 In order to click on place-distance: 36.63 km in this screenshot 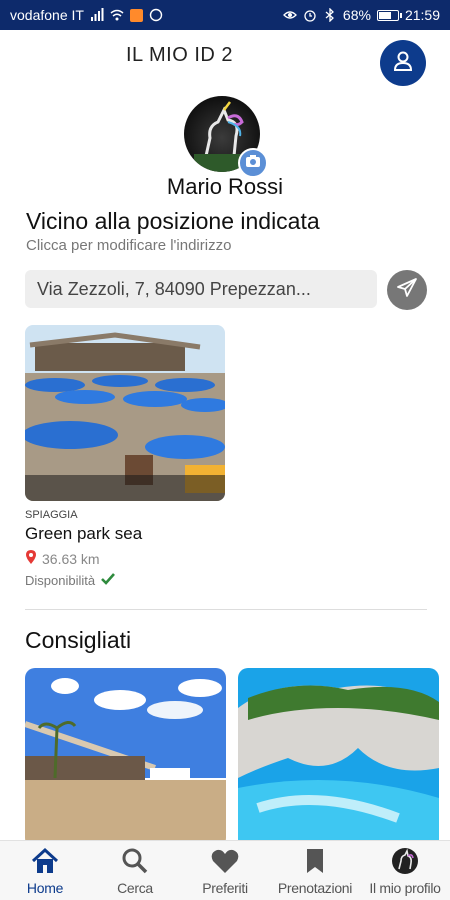, I will do `click(62, 558)`.